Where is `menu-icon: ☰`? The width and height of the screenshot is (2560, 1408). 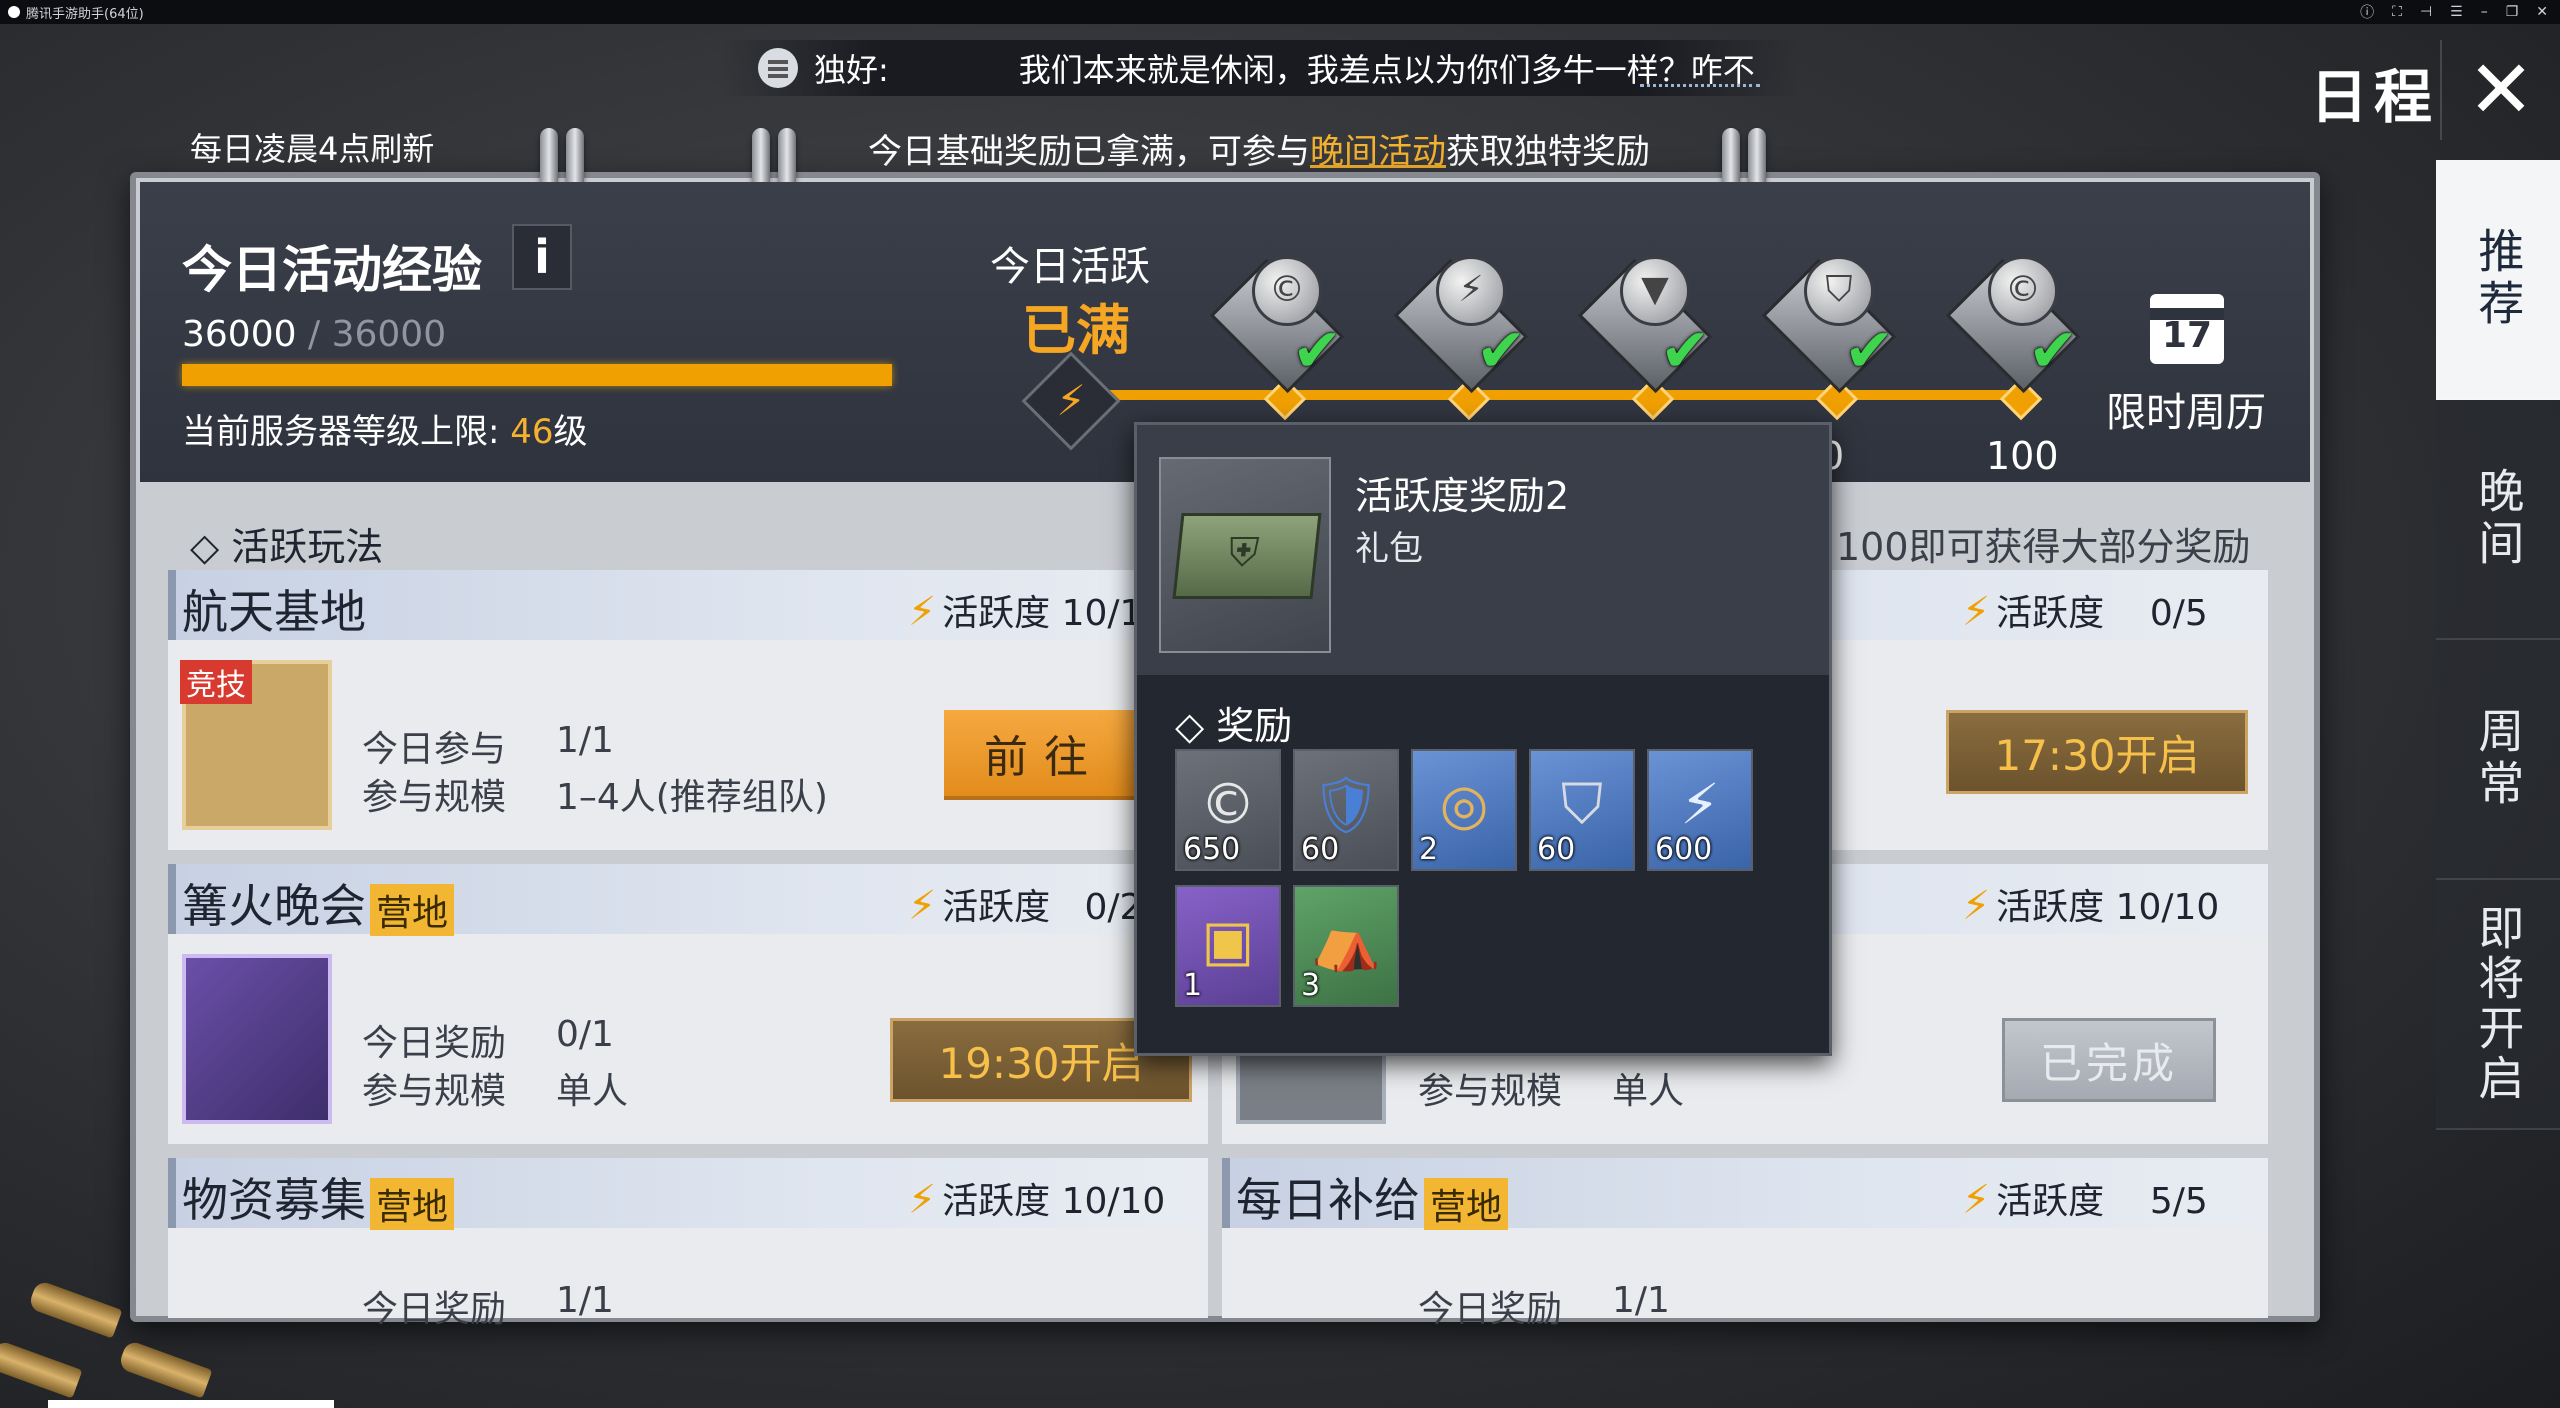
menu-icon: ☰ is located at coordinates (2456, 12).